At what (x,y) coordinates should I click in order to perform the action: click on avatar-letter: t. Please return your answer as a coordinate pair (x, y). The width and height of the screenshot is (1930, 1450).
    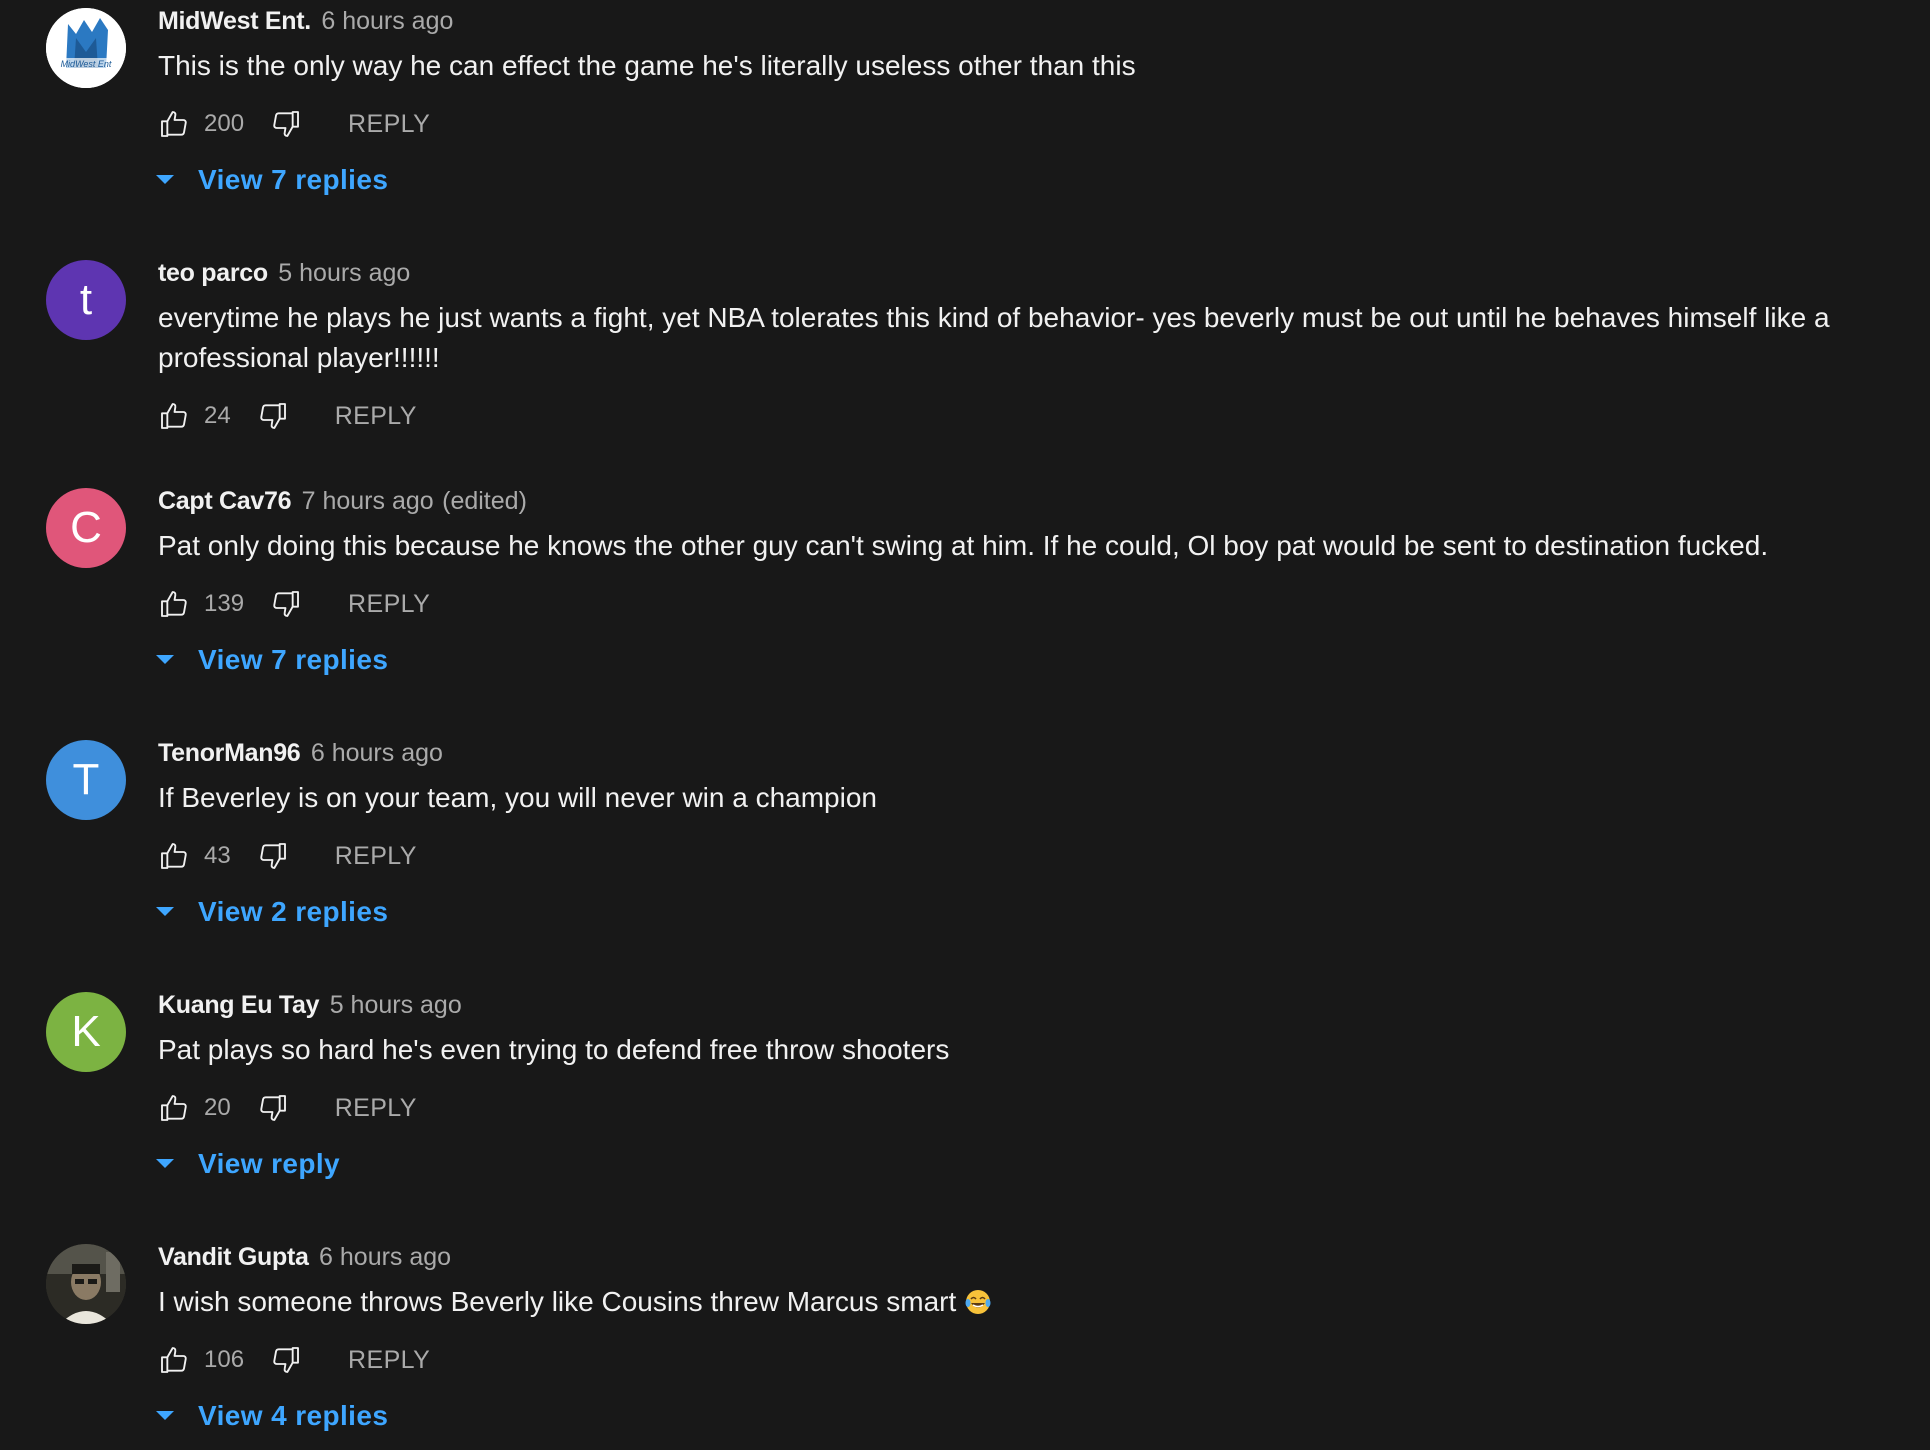
    Looking at the image, I should click on (86, 299).